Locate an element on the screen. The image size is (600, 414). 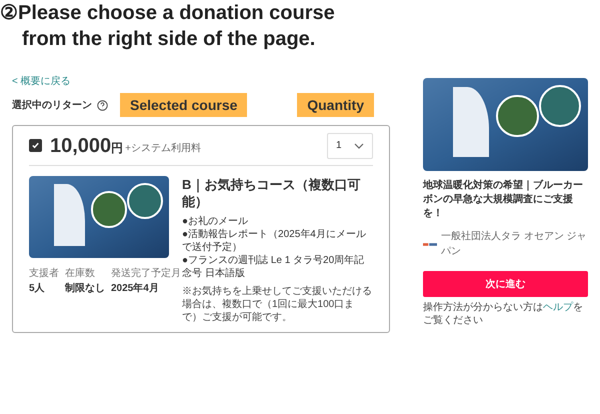
stat-label: 発送完了予定月 is located at coordinates (146, 273).